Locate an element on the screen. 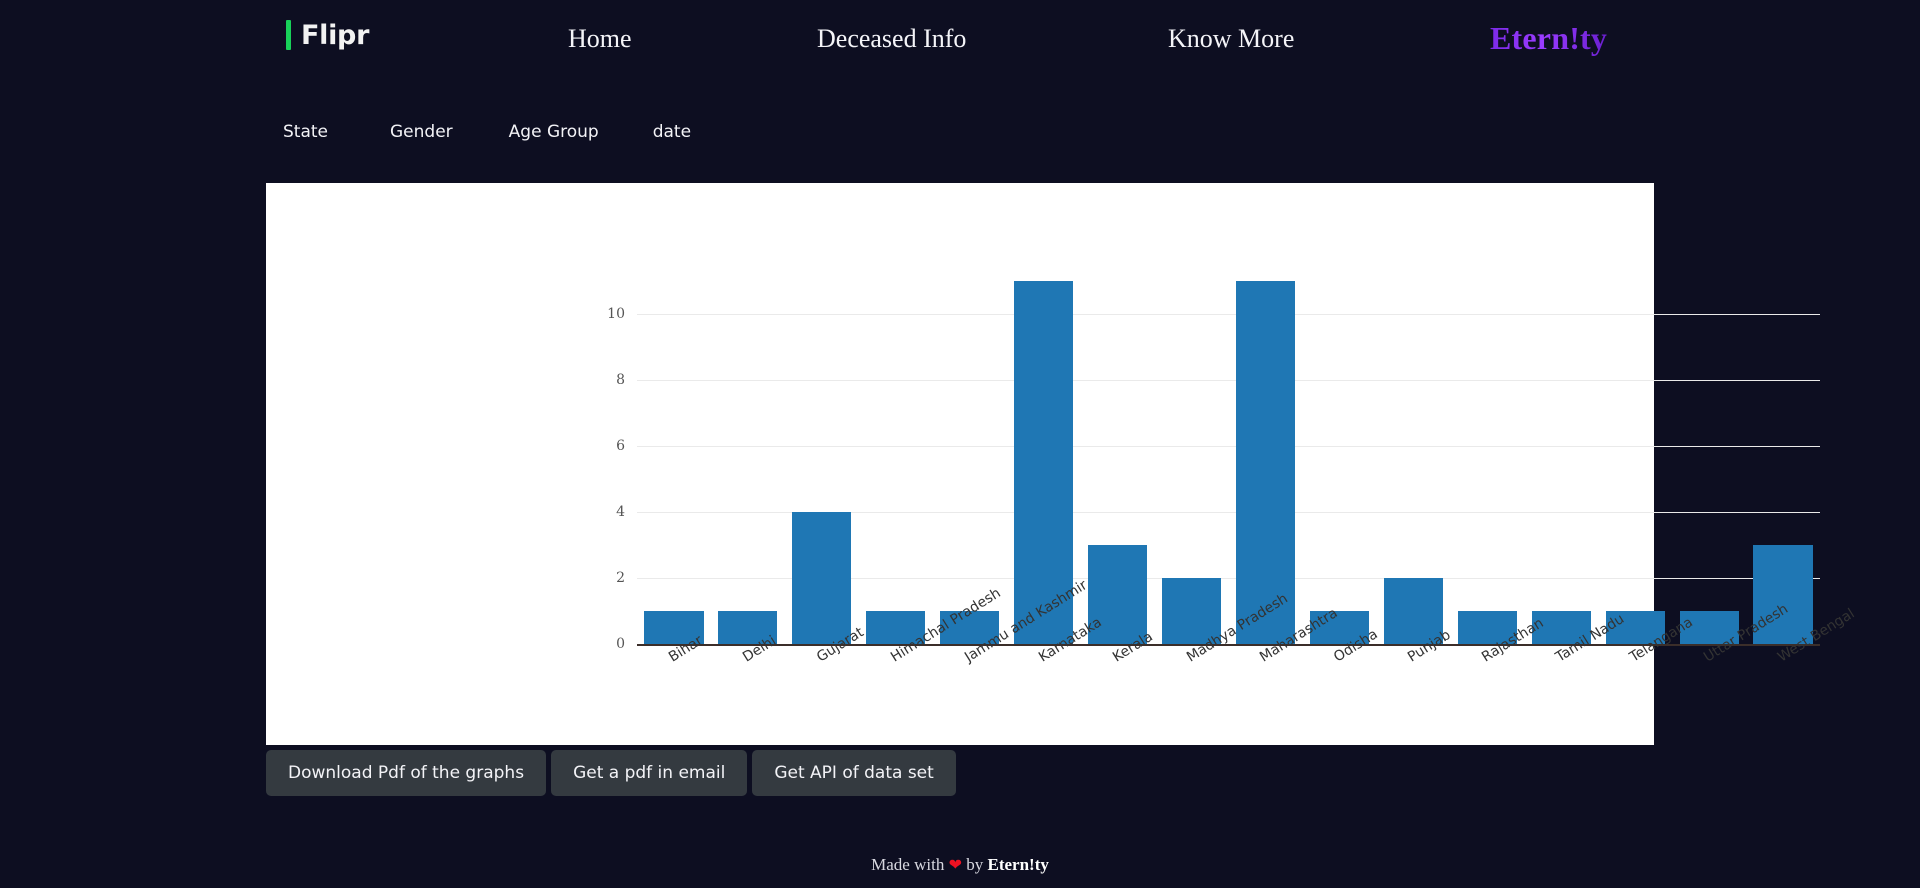 The image size is (1920, 888). filter-date: date is located at coordinates (672, 132).